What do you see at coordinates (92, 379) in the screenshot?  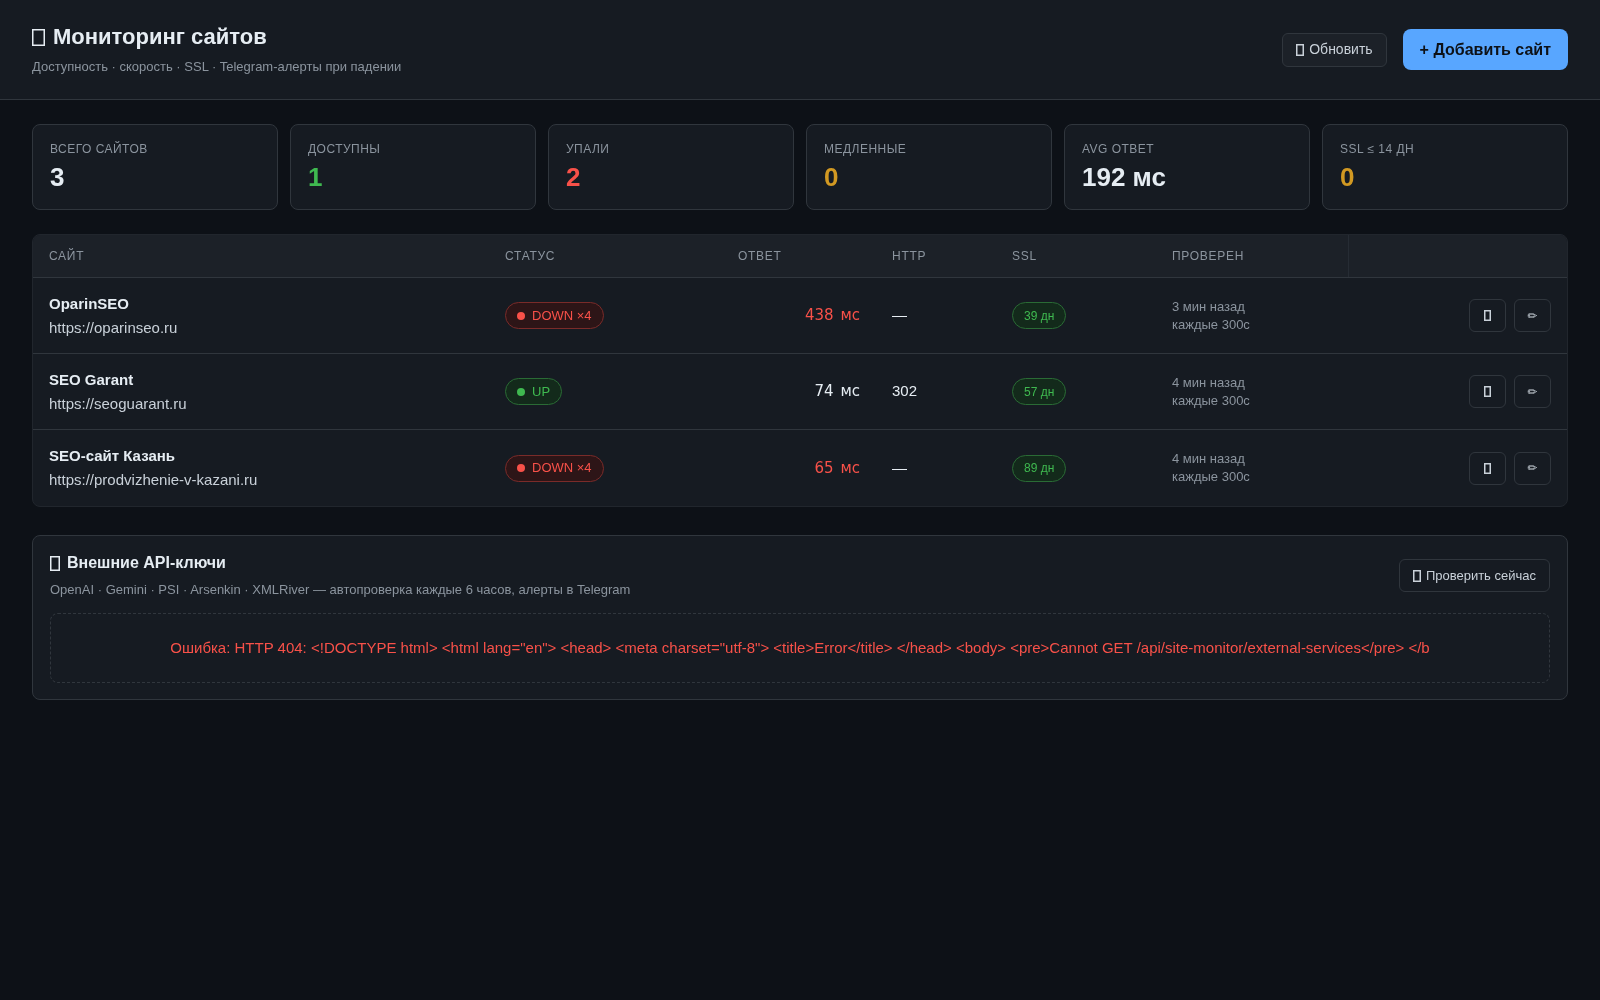 I see `site-name: SEO Garant` at bounding box center [92, 379].